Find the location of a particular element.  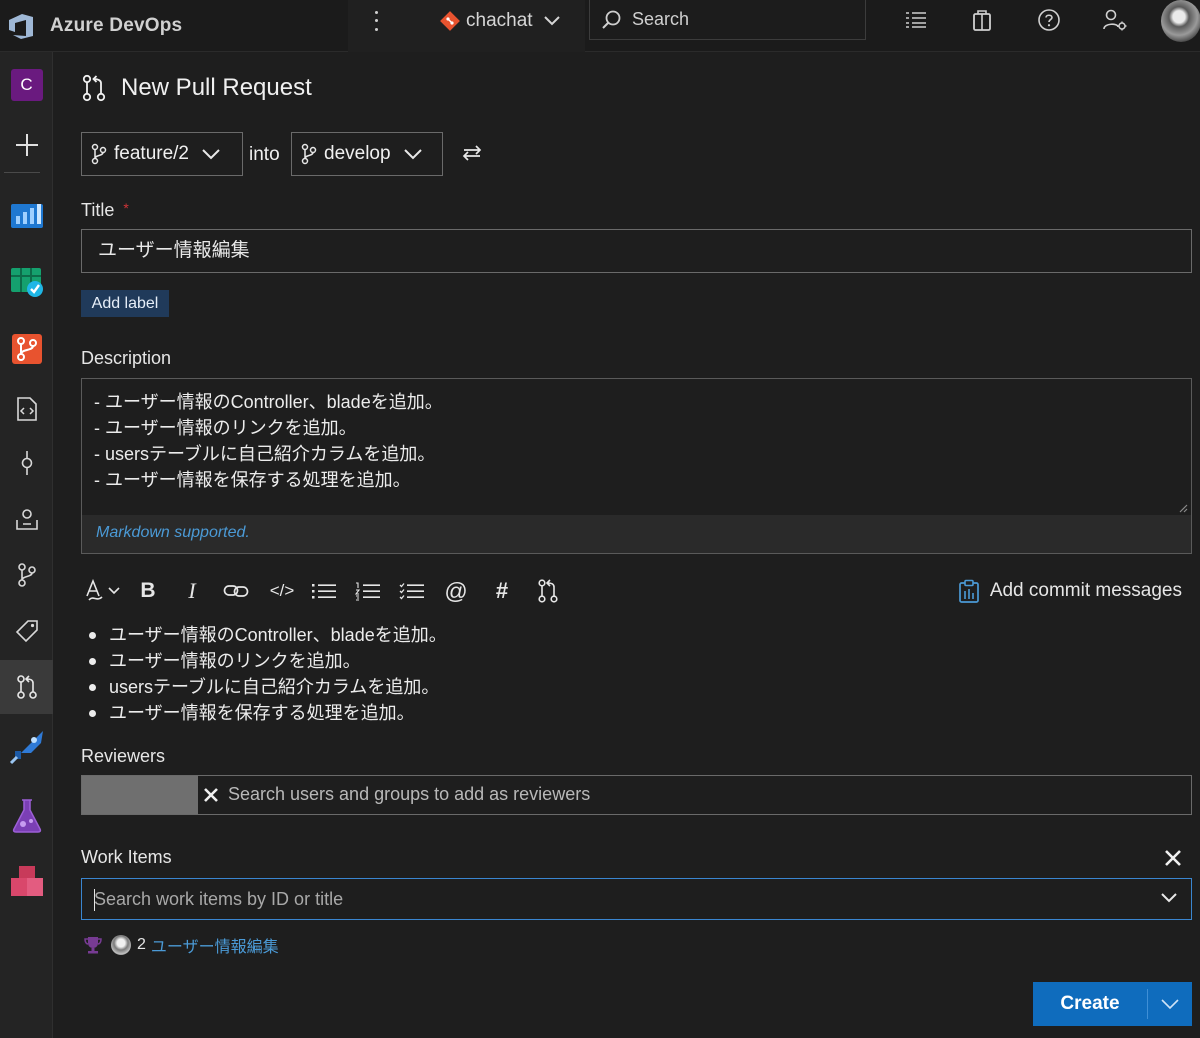

add-commit-messages-label: Add commit messages is located at coordinates (1085, 590).